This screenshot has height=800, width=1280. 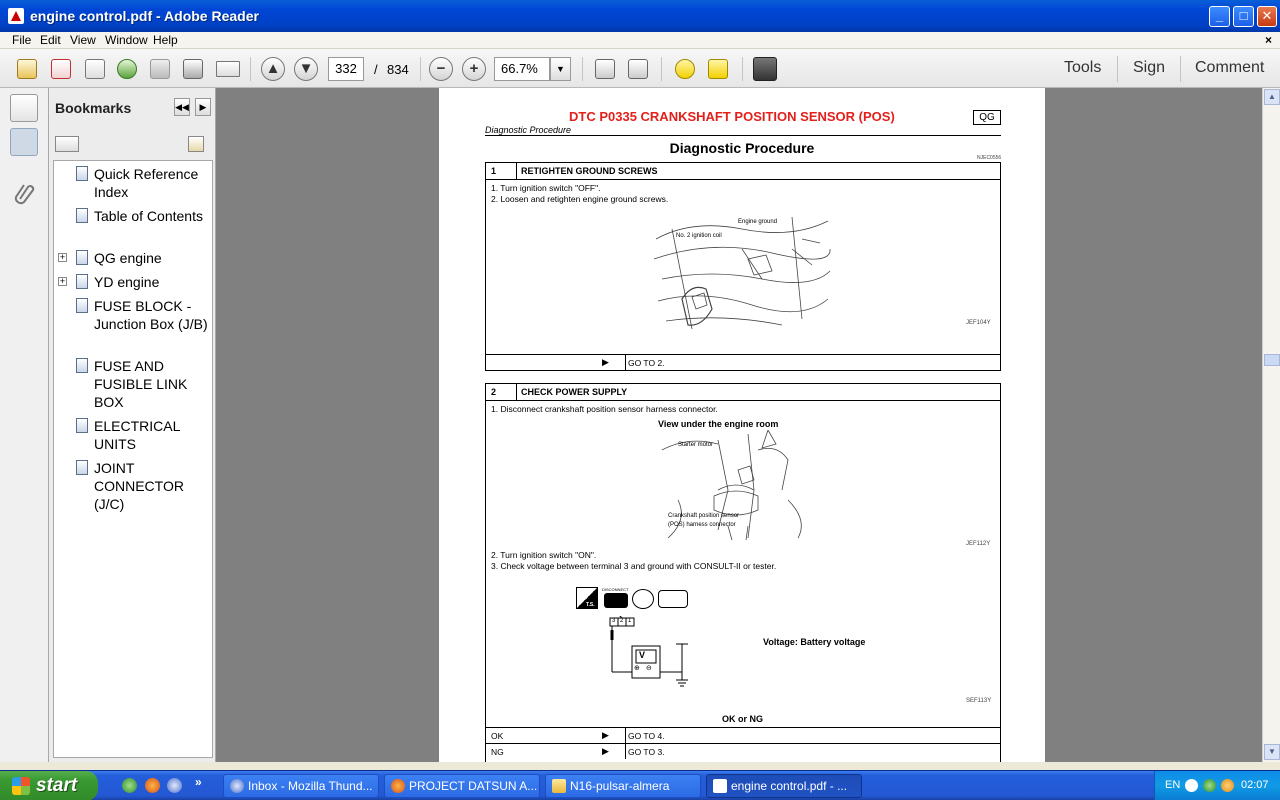 I want to click on close-document-icon: ×, so click(x=1268, y=40).